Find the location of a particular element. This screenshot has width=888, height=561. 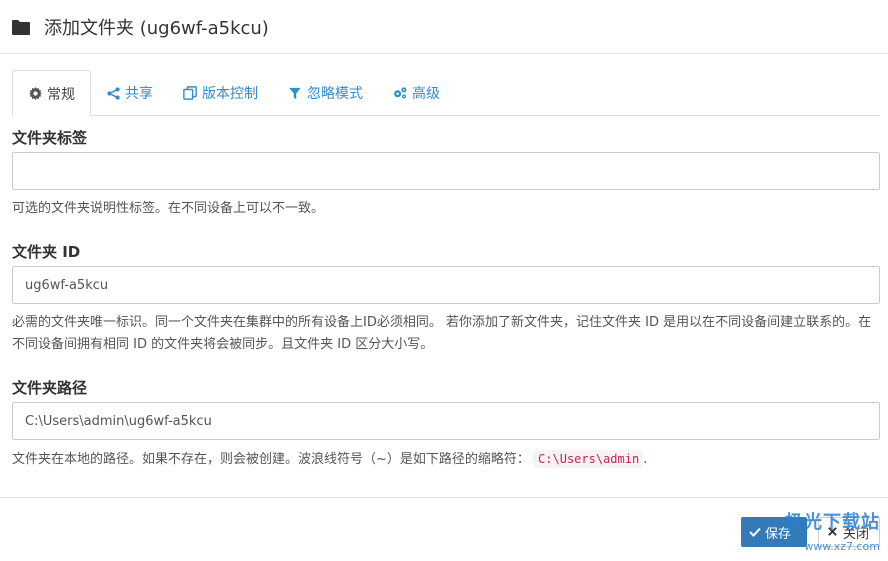

save-button-label: 保存 is located at coordinates (778, 534).